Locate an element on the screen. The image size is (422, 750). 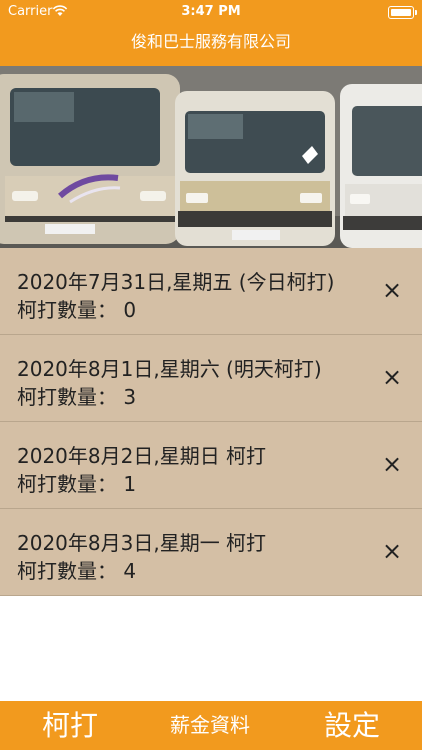
order-date-title: 2020年8月1日,星期六 (明天柯打) is located at coordinates (169, 369).